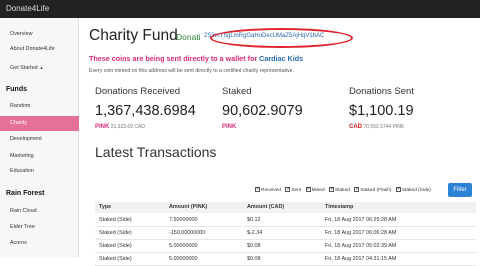  What do you see at coordinates (16, 89) in the screenshot?
I see `funds-heading: Funds` at bounding box center [16, 89].